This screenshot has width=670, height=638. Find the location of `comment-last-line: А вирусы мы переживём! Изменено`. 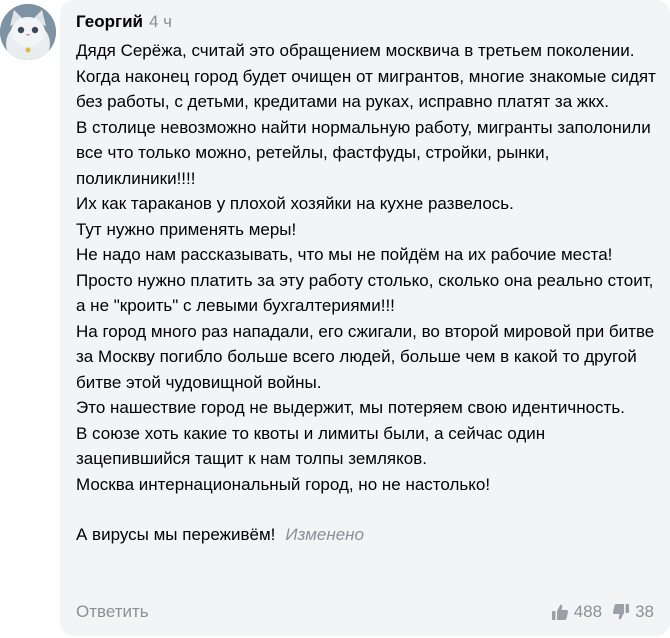

comment-last-line: А вирусы мы переживём! Изменено is located at coordinates (368, 535).